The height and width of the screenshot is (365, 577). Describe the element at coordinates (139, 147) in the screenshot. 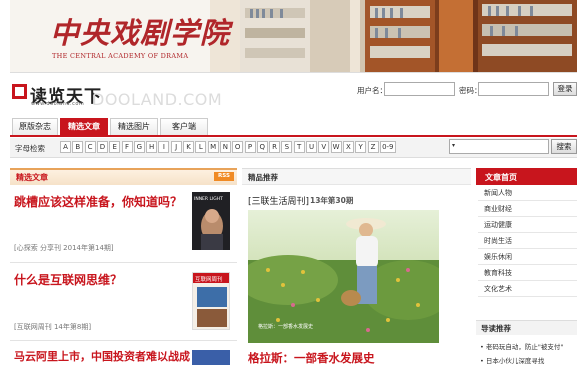

I see `letter-index-g: G` at that location.